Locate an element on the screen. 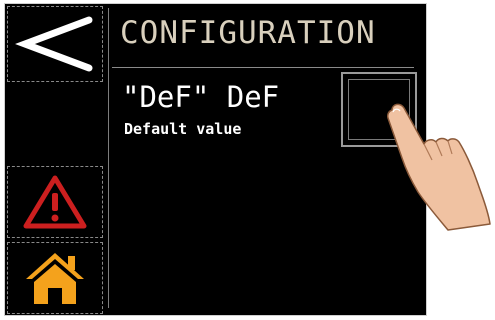  title-divider is located at coordinates (263, 67).